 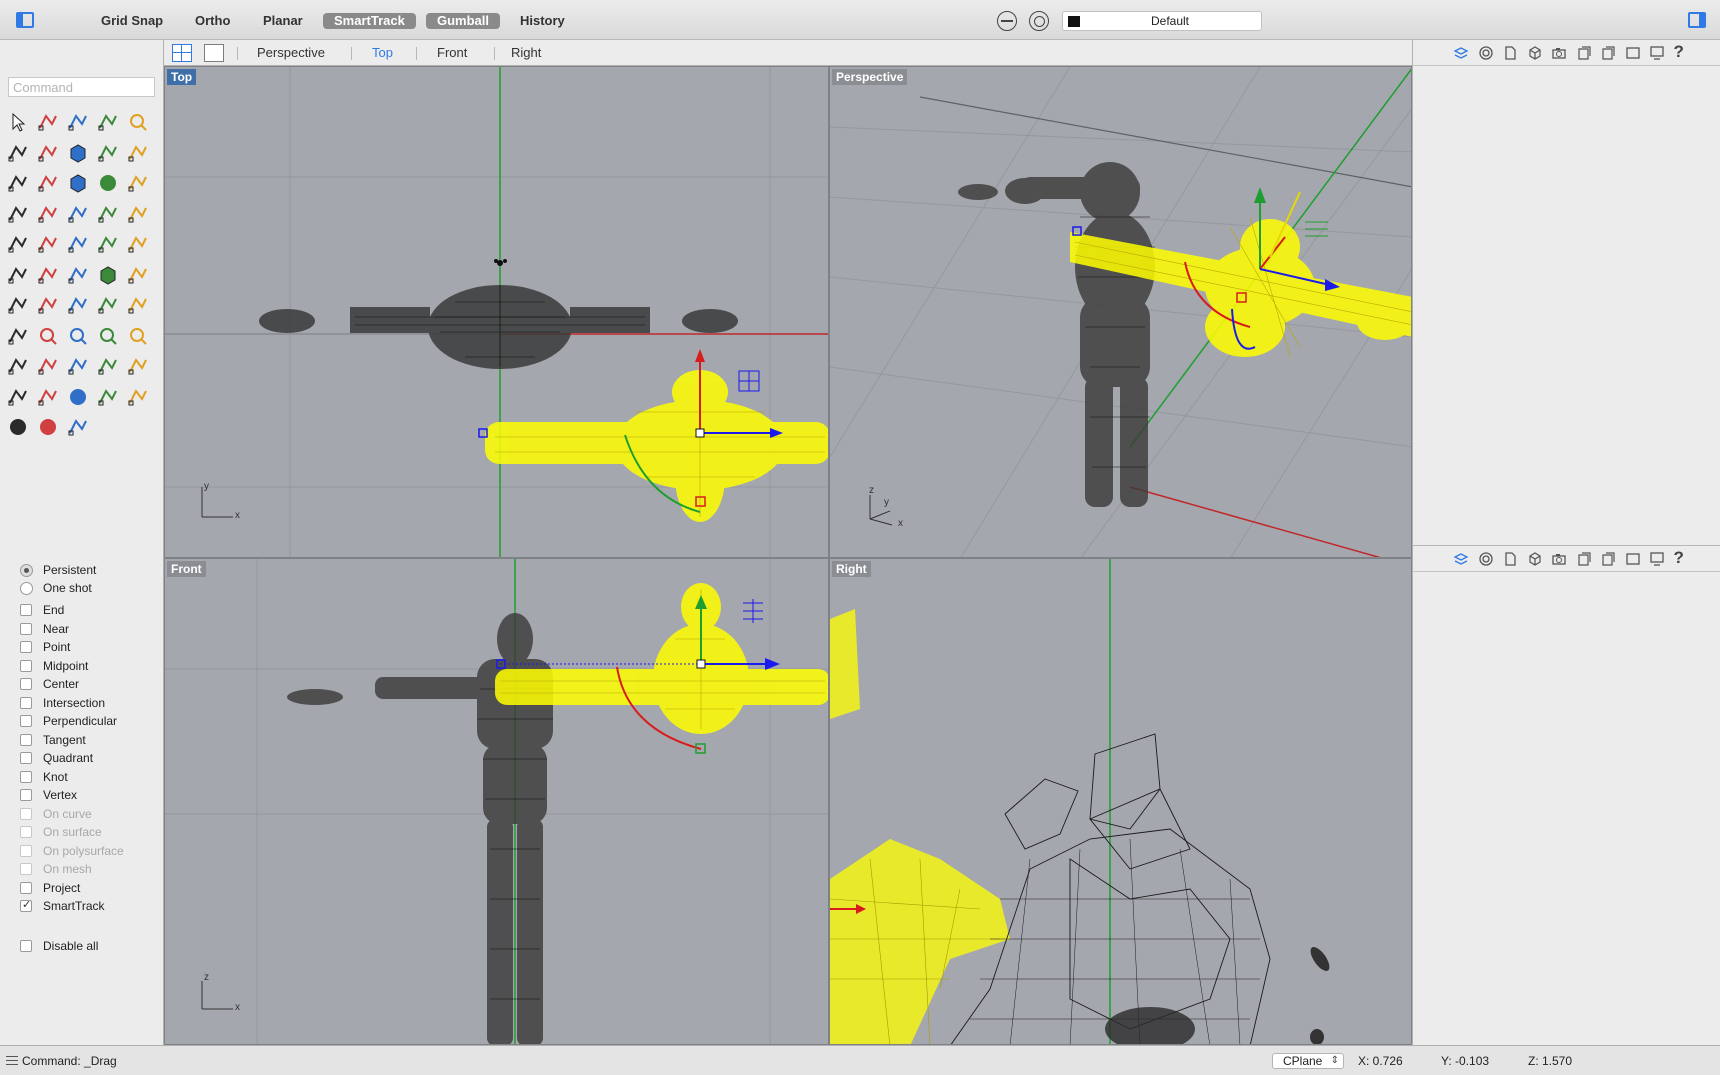 What do you see at coordinates (1308, 1061) in the screenshot?
I see `cplane-select: CPlane` at bounding box center [1308, 1061].